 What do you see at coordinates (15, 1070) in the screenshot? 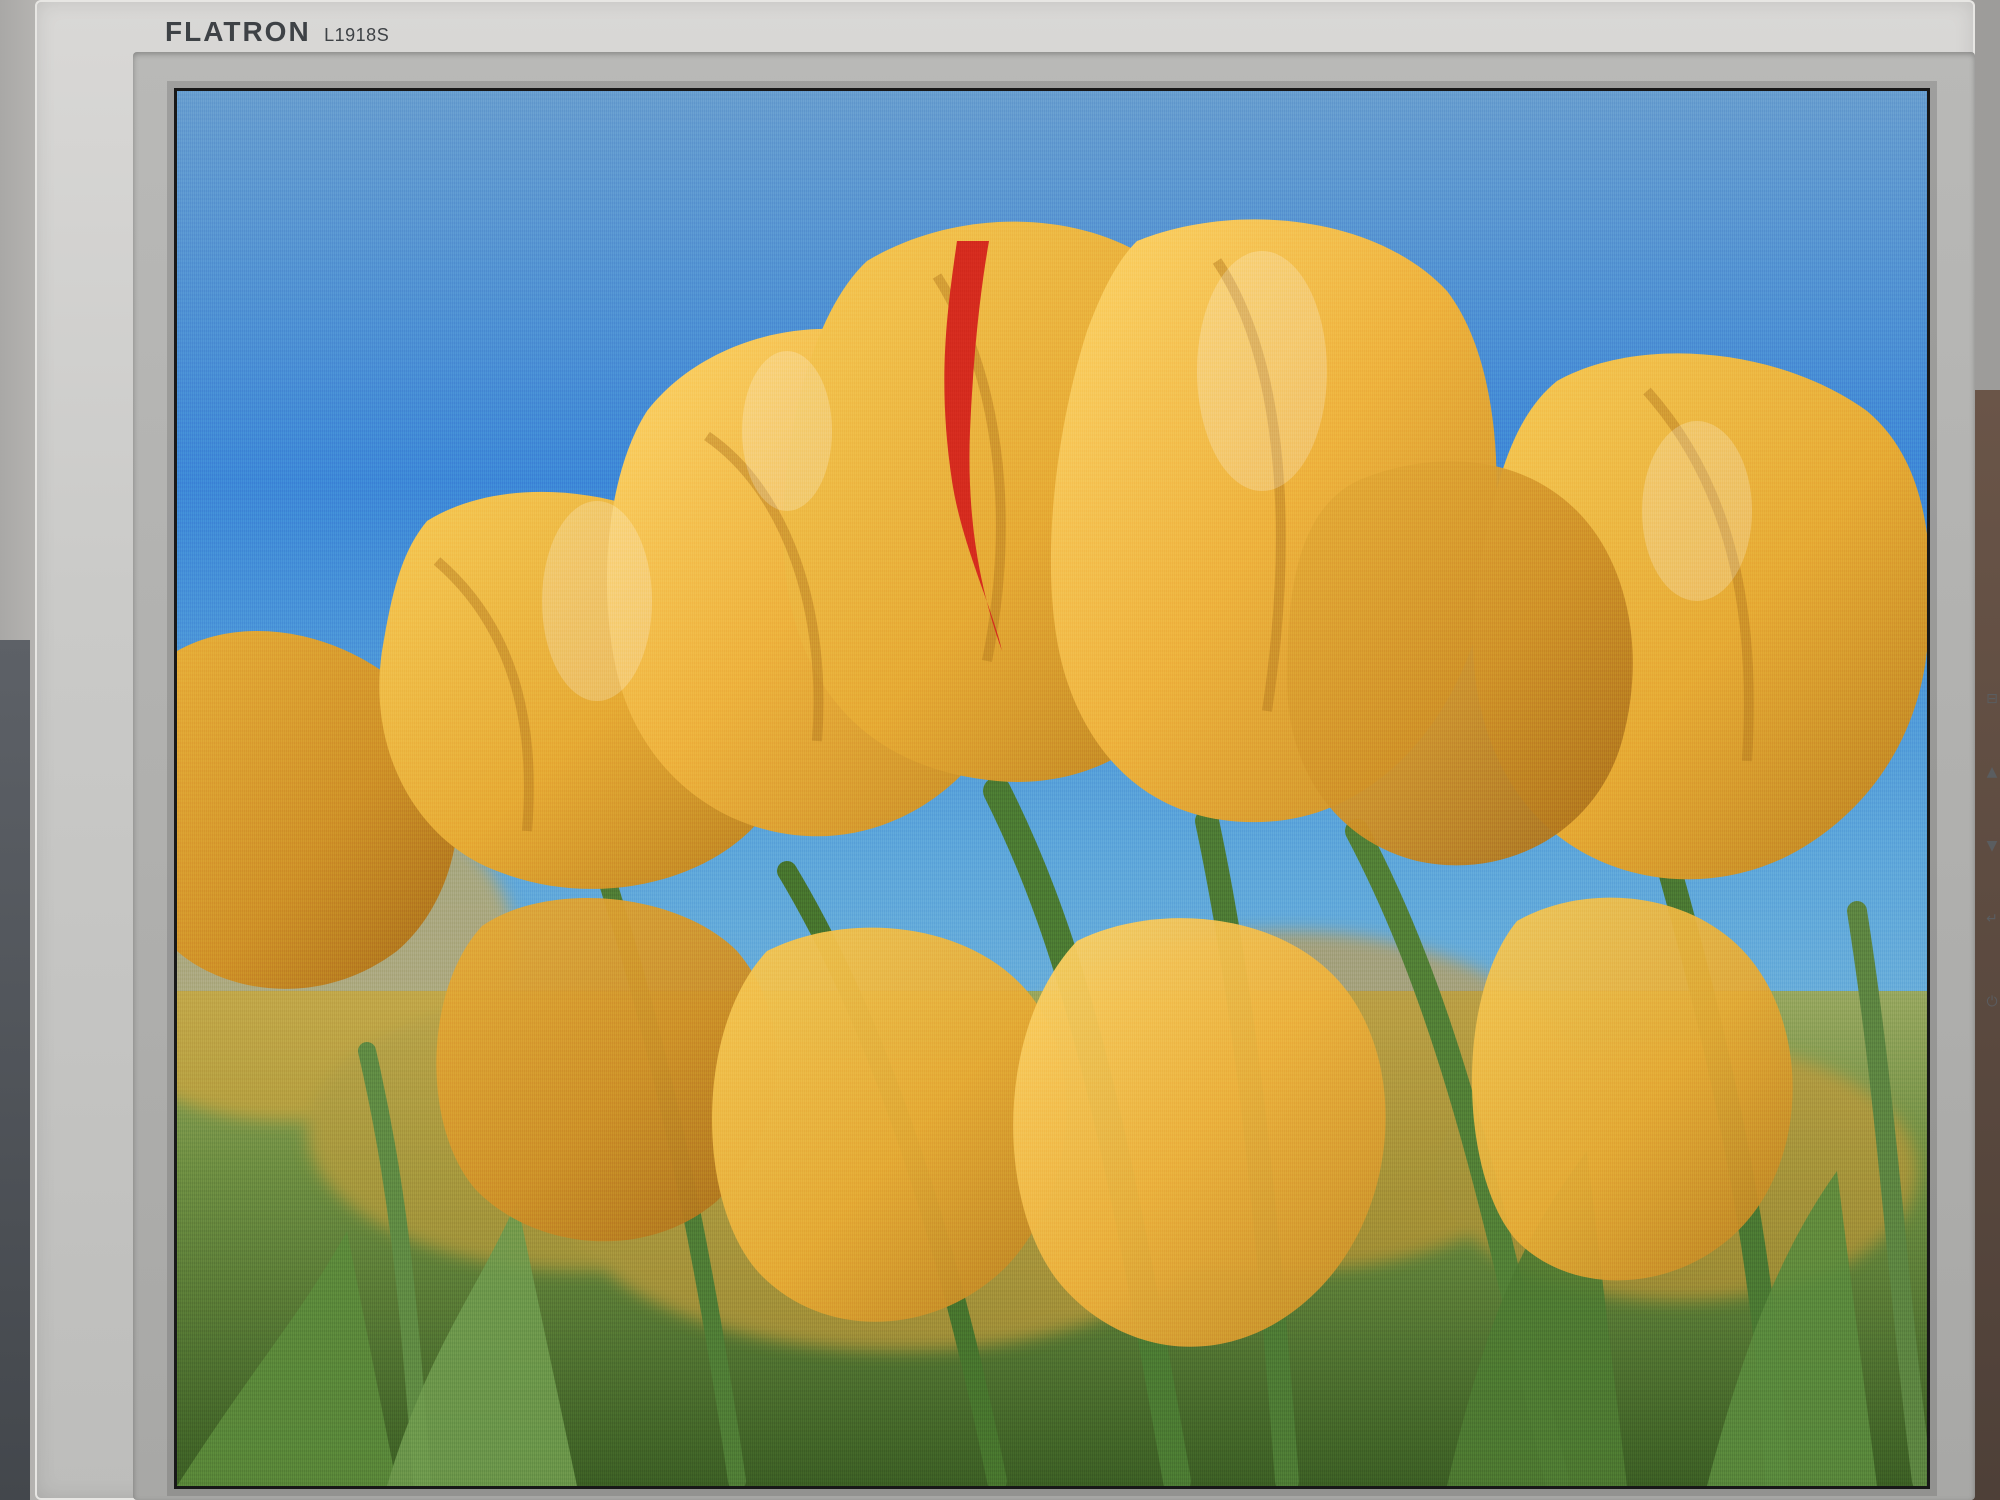
I see `left-background-object` at bounding box center [15, 1070].